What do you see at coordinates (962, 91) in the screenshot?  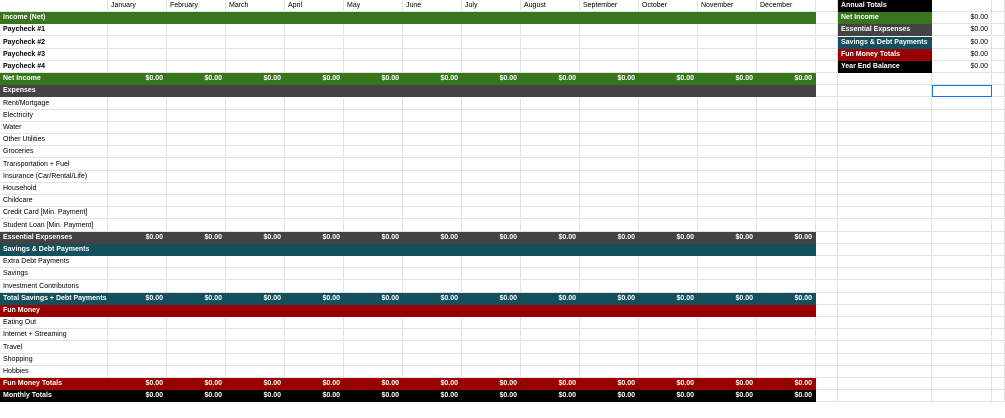 I see `selected-cell-outline` at bounding box center [962, 91].